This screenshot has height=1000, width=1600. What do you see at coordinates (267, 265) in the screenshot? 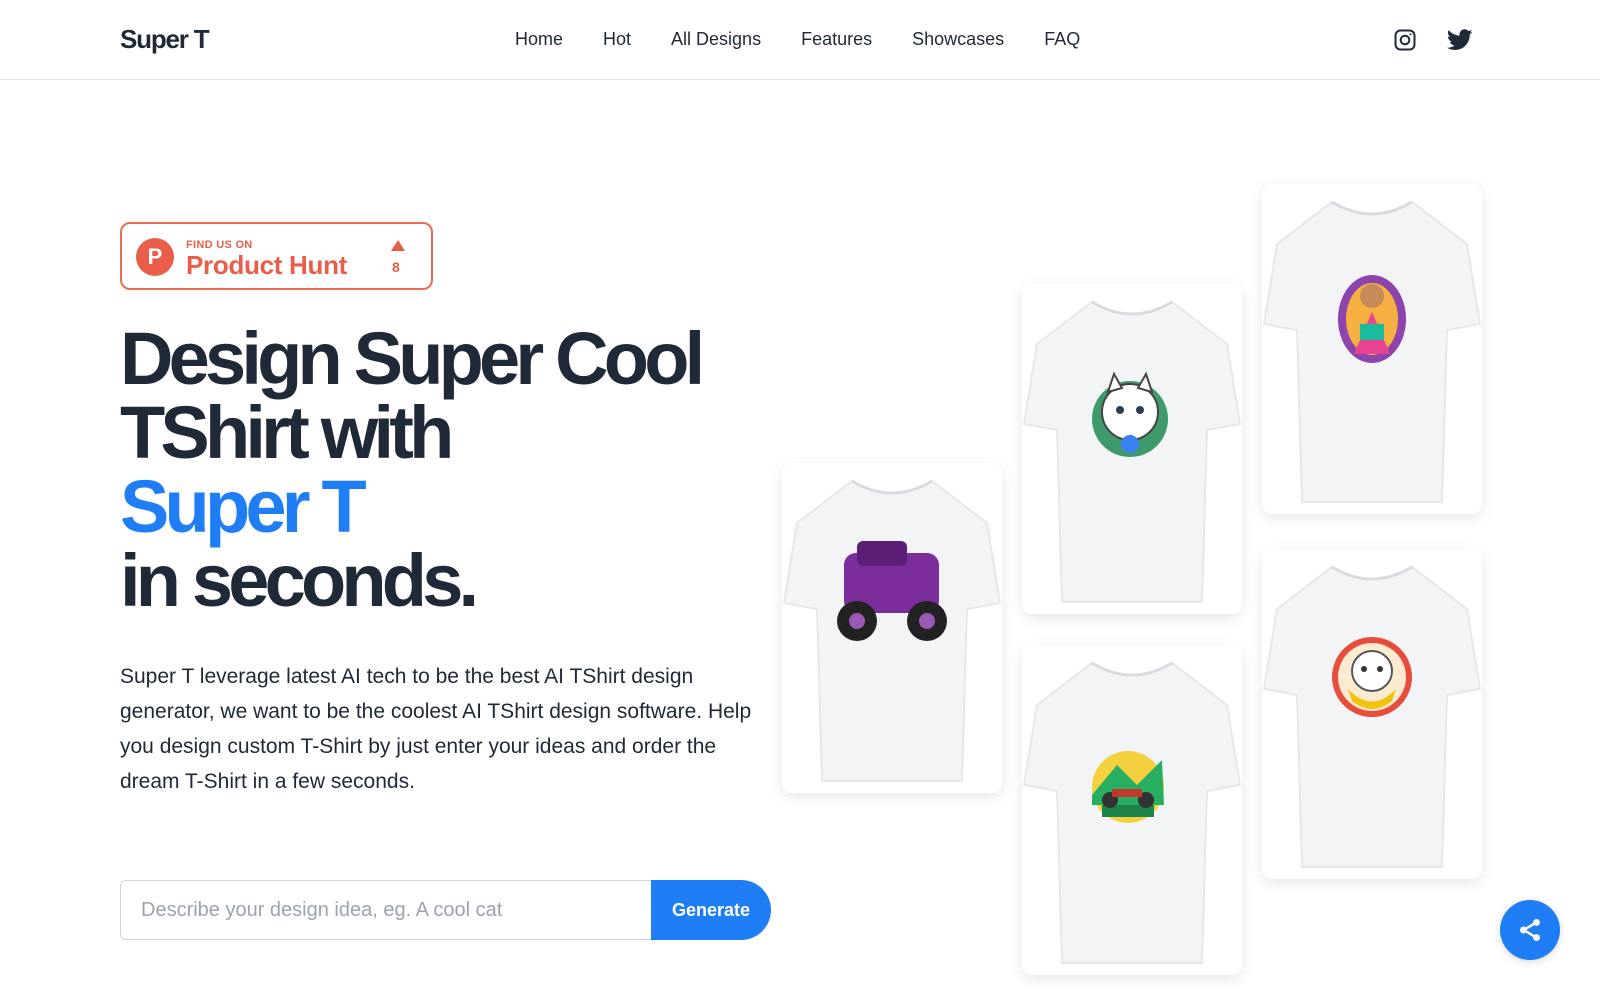
I see `badge-name: Product Hunt` at bounding box center [267, 265].